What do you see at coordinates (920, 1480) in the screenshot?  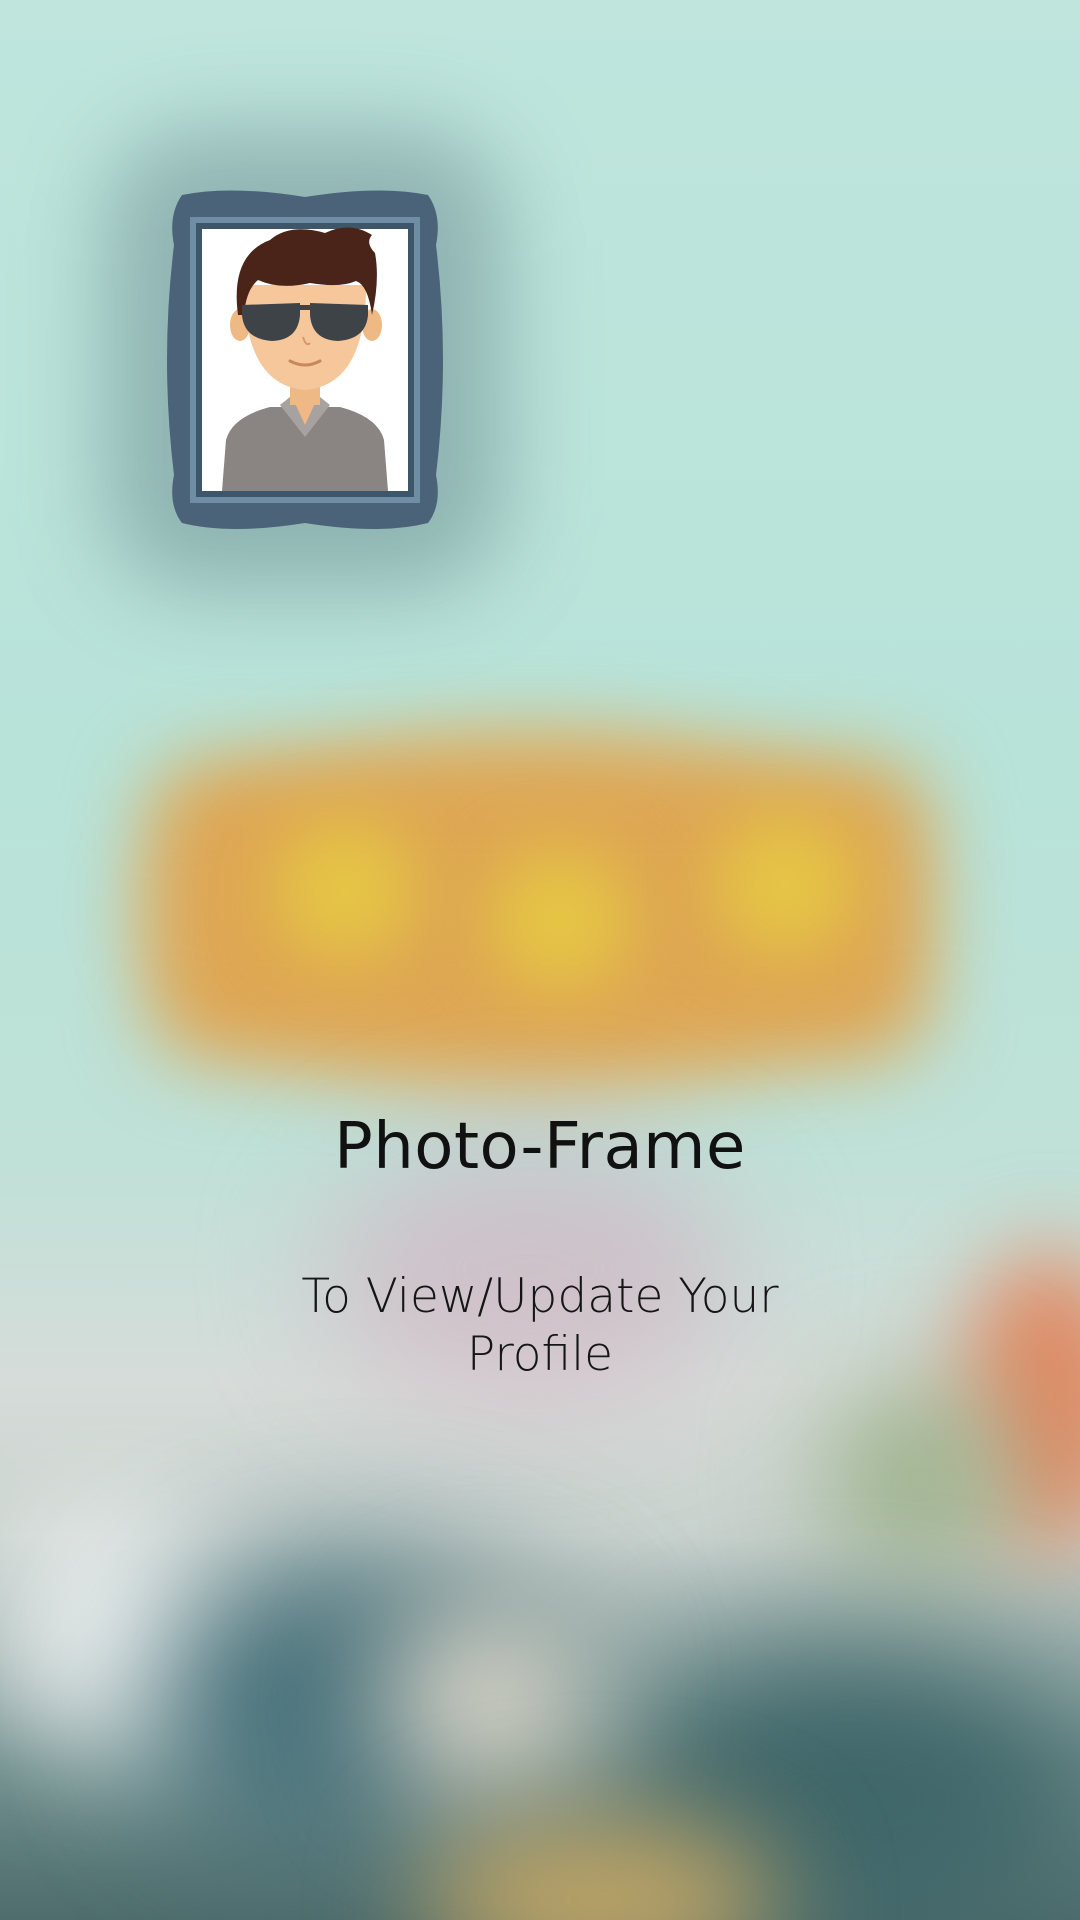 I see `green-haze` at bounding box center [920, 1480].